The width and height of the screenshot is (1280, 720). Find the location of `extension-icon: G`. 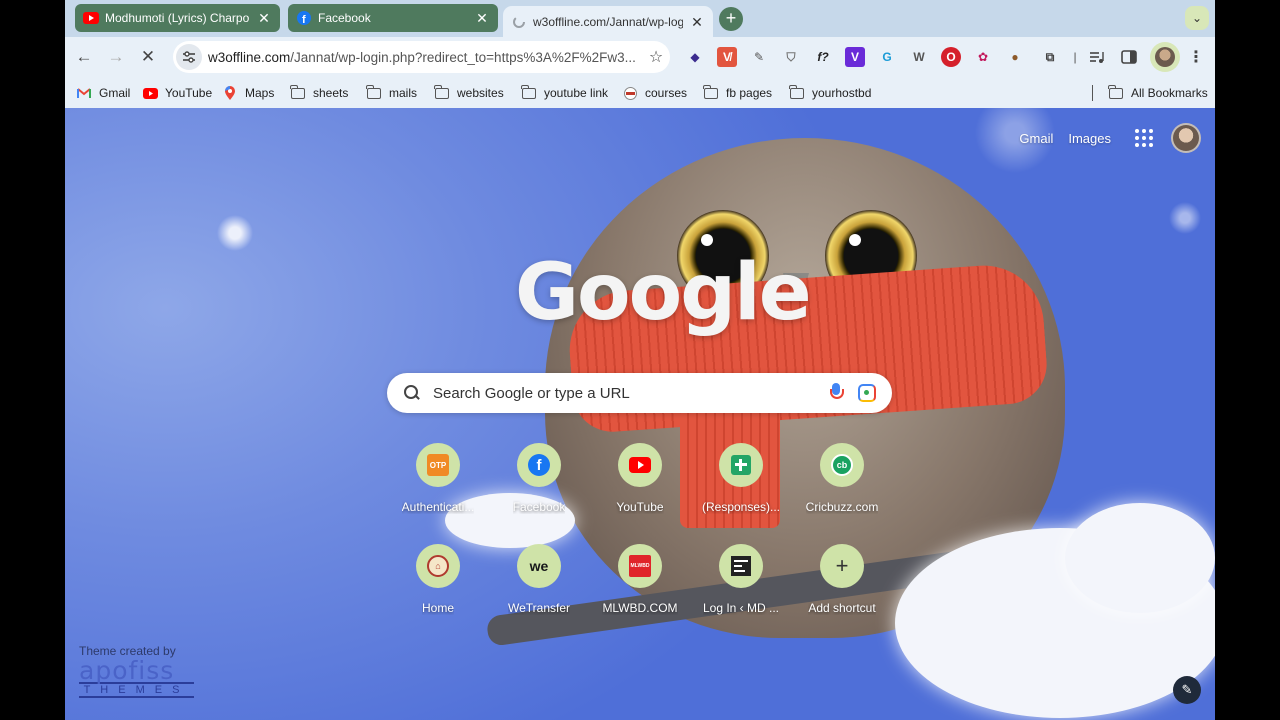

extension-icon: G is located at coordinates (887, 57).